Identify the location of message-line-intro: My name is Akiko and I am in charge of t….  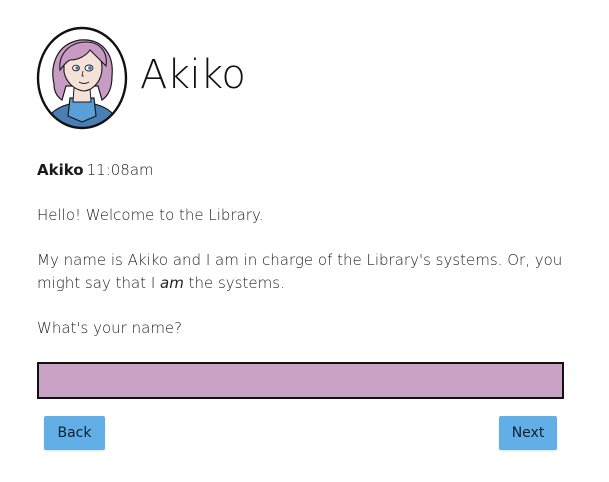
(302, 272).